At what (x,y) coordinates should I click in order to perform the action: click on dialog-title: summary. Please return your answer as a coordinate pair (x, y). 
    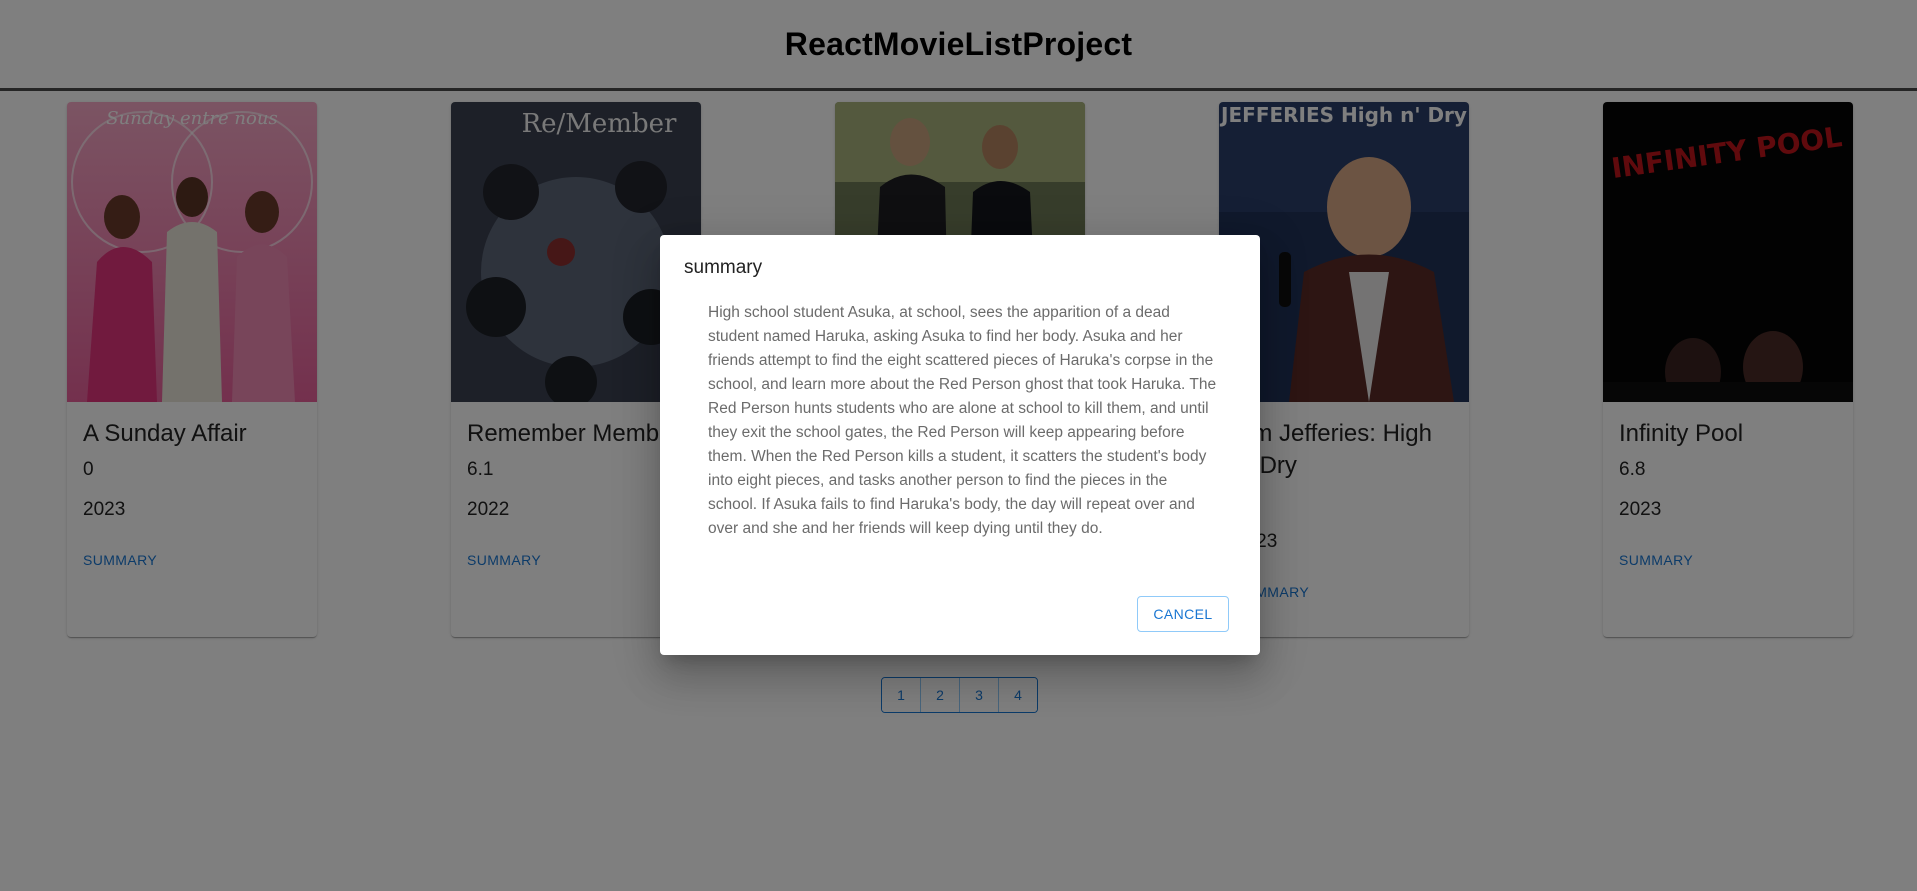
    Looking at the image, I should click on (723, 267).